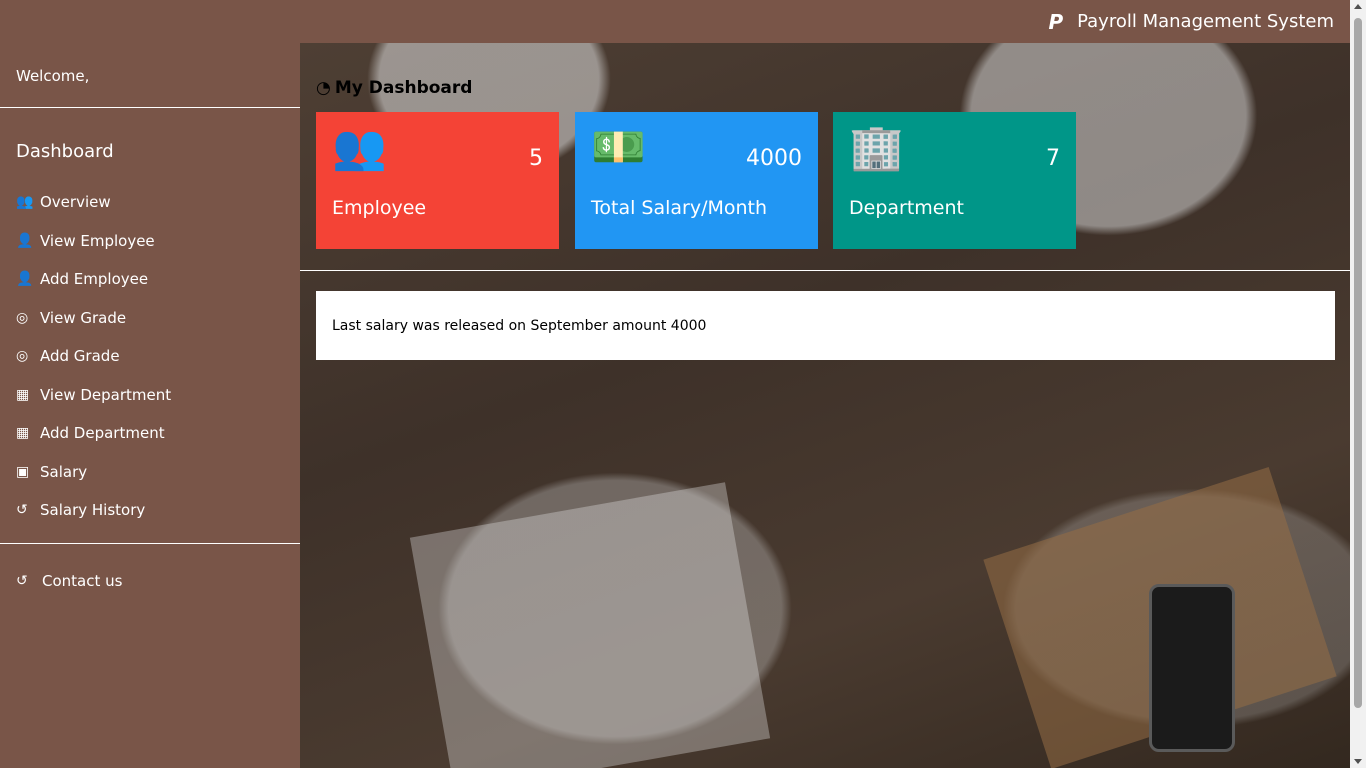 Image resolution: width=1366 pixels, height=768 pixels. I want to click on sidebar-item-salary: ▣ Salary, so click(93, 472).